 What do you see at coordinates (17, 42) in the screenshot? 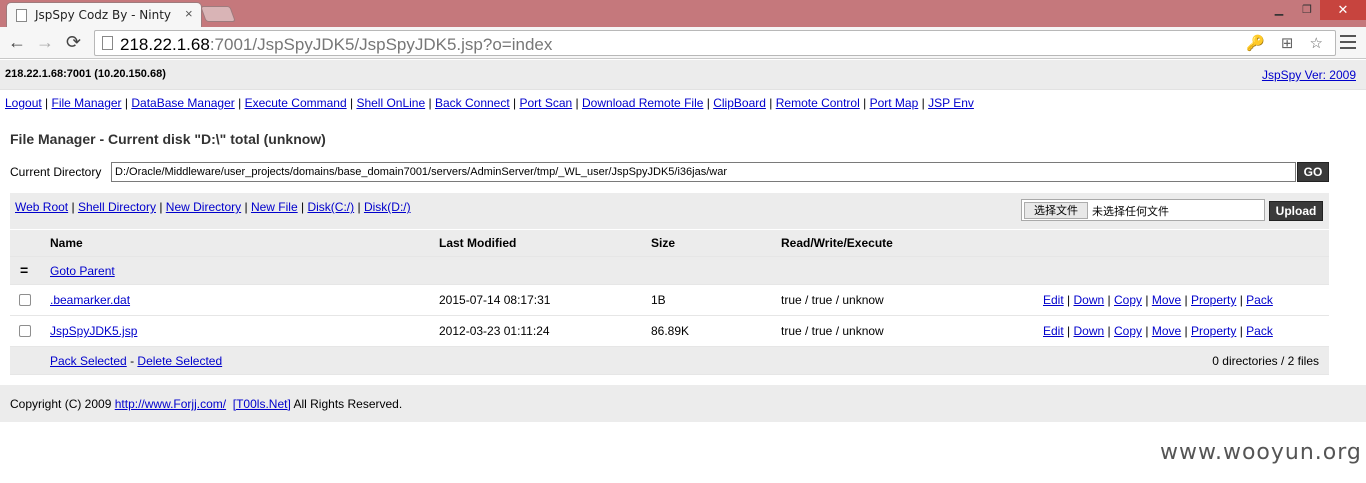
I see `back-arrow-icon: ←` at bounding box center [17, 42].